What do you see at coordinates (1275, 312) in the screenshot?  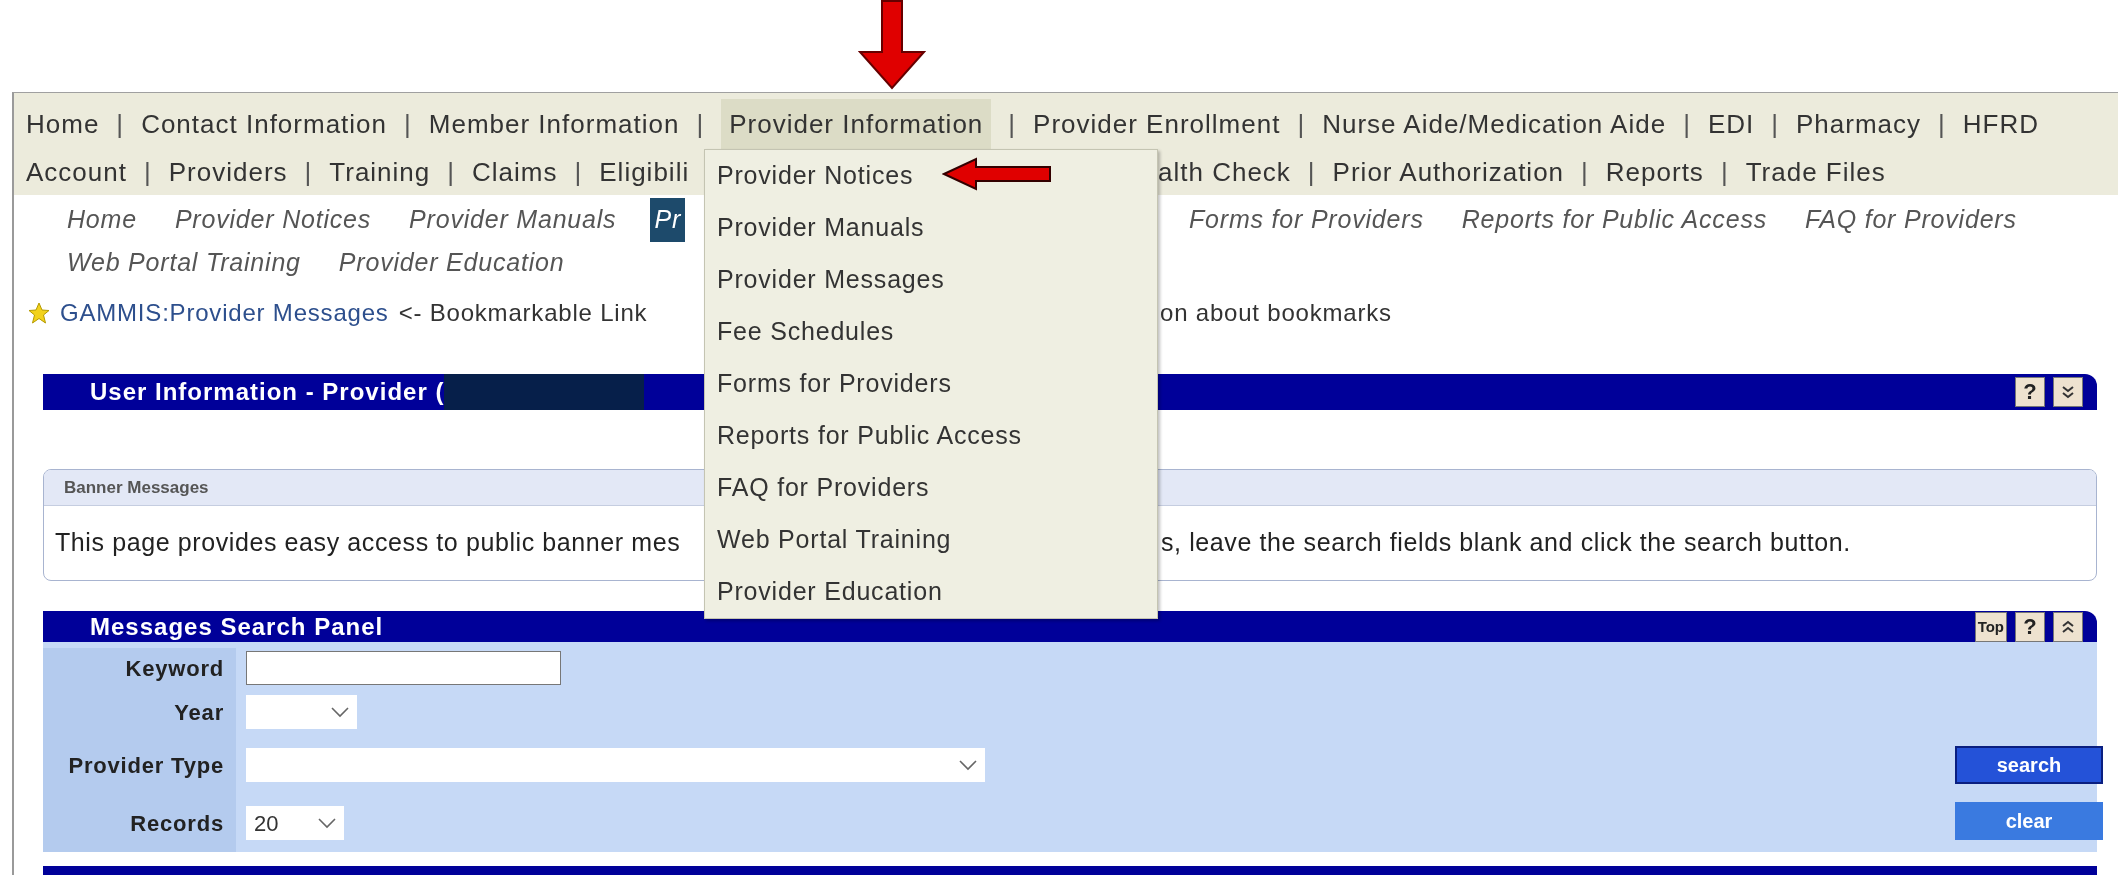 I see `bookmark-note: on about bookmarks` at bounding box center [1275, 312].